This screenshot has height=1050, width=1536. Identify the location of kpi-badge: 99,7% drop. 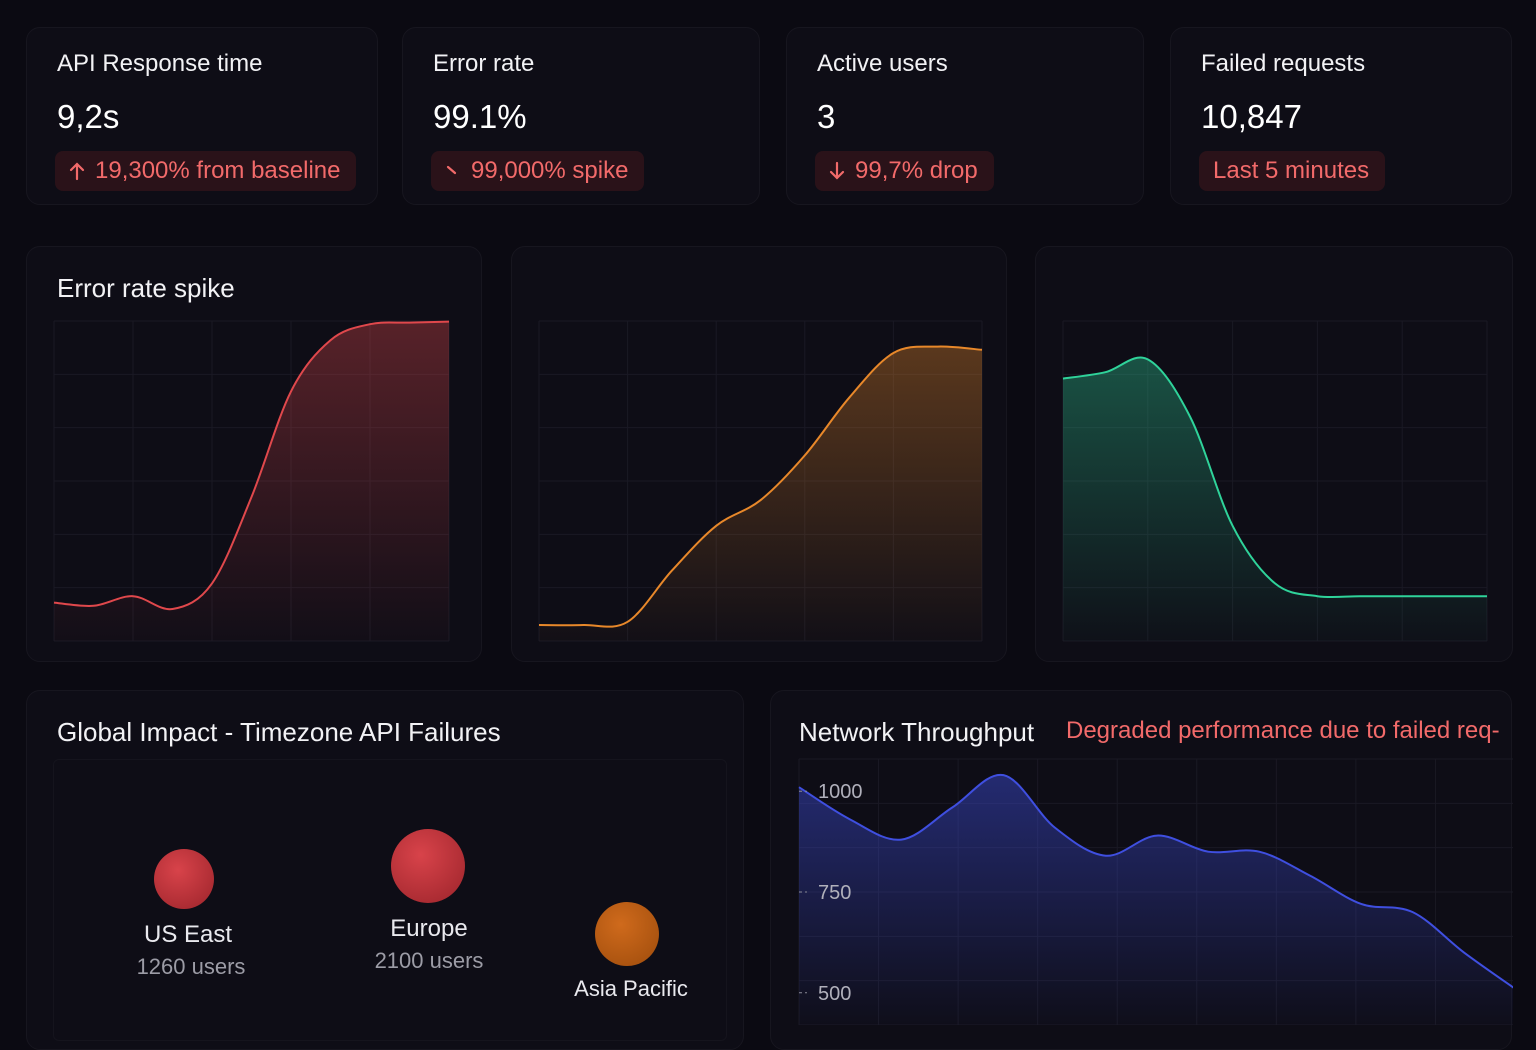
(904, 171).